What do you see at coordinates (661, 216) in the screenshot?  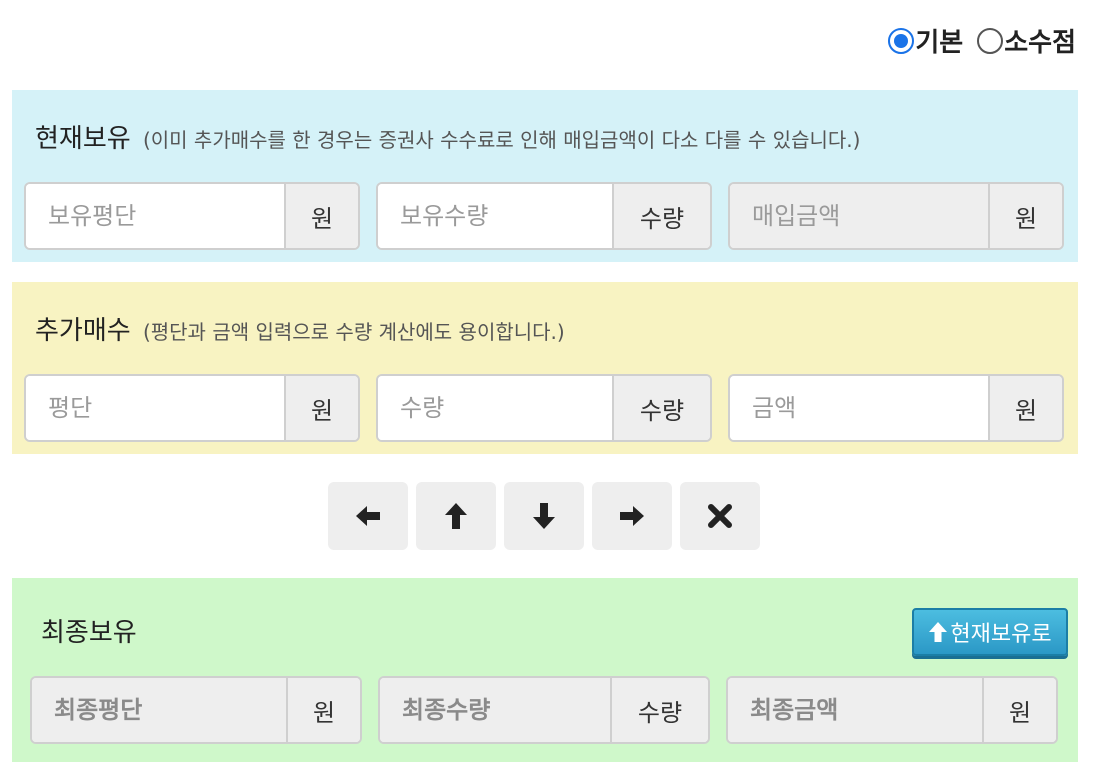 I see `current-quantity-unit: 수량` at bounding box center [661, 216].